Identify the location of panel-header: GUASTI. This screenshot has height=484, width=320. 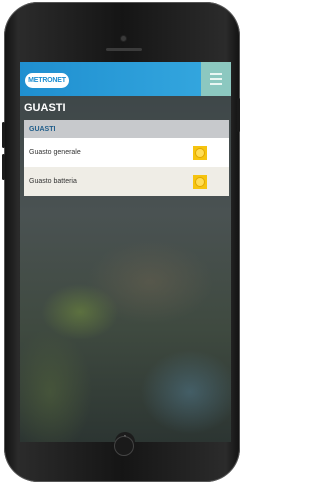
(126, 129).